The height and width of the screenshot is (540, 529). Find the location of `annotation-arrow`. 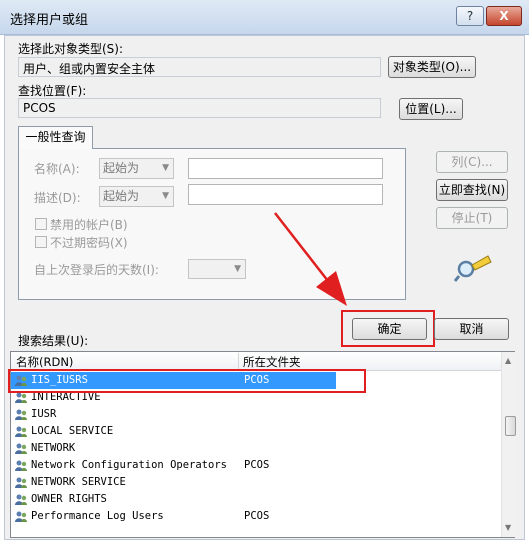

annotation-arrow is located at coordinates (310, 259).